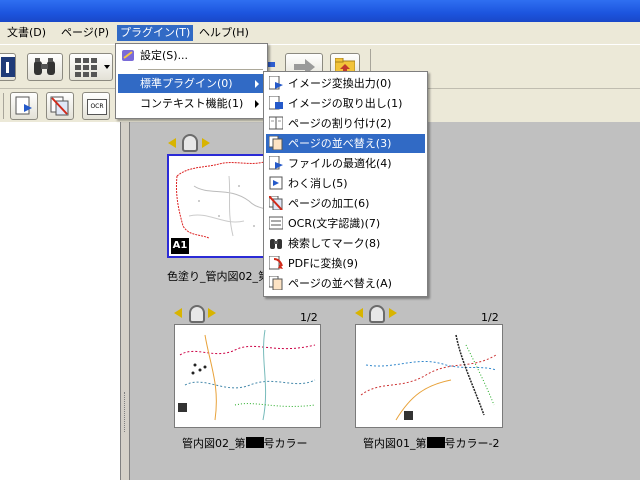  I want to click on blue-indicator-icon, so click(271, 64).